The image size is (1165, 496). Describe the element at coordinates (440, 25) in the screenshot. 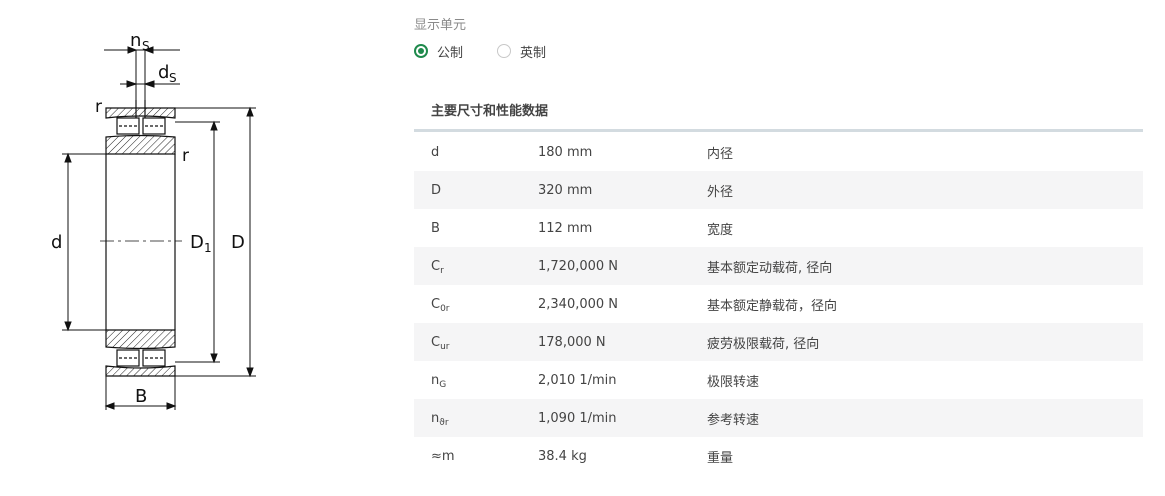

I see `units-label: 显示单元` at that location.